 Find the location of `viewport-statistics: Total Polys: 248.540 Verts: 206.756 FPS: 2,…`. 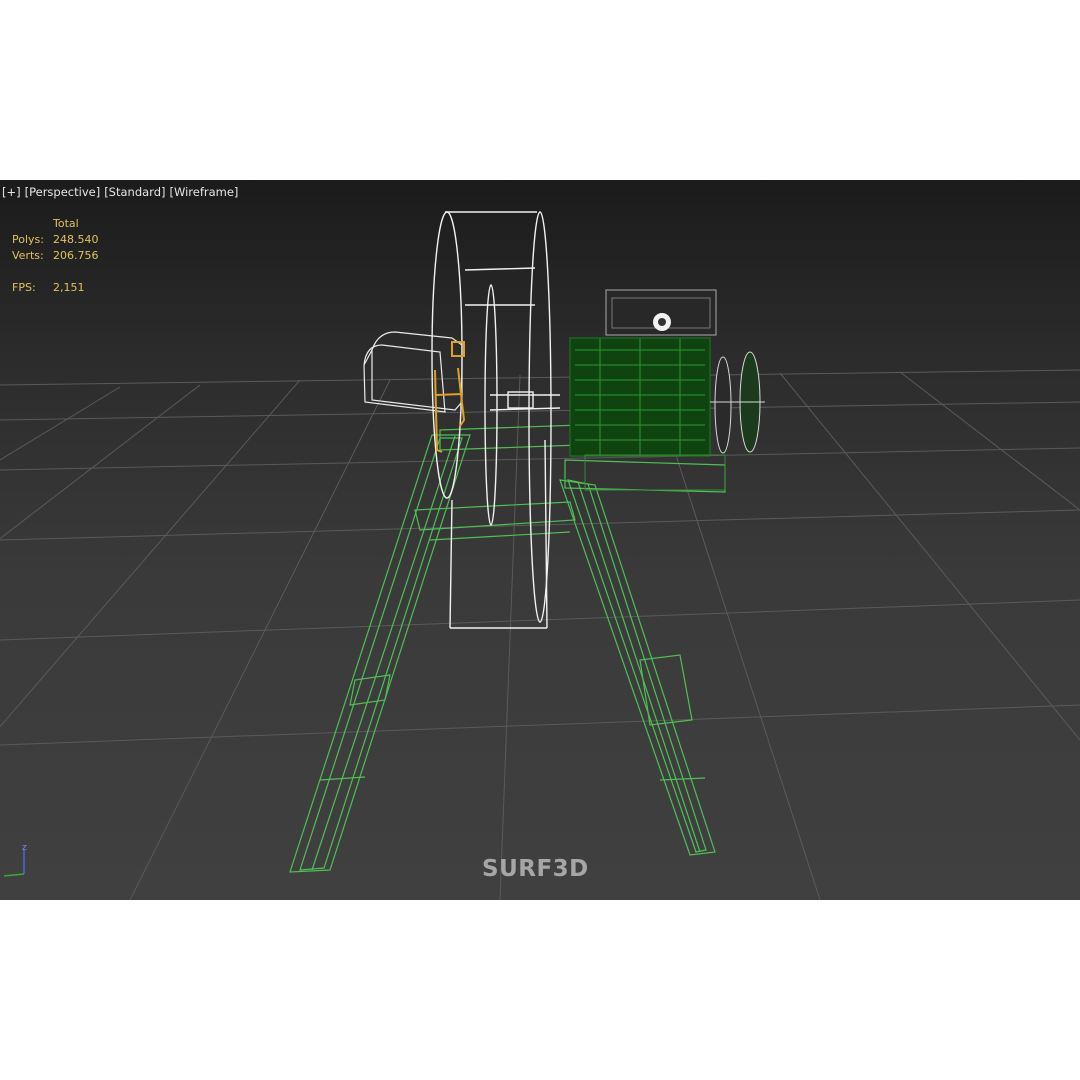

viewport-statistics: Total Polys: 248.540 Verts: 206.756 FPS: 2,… is located at coordinates (55, 256).